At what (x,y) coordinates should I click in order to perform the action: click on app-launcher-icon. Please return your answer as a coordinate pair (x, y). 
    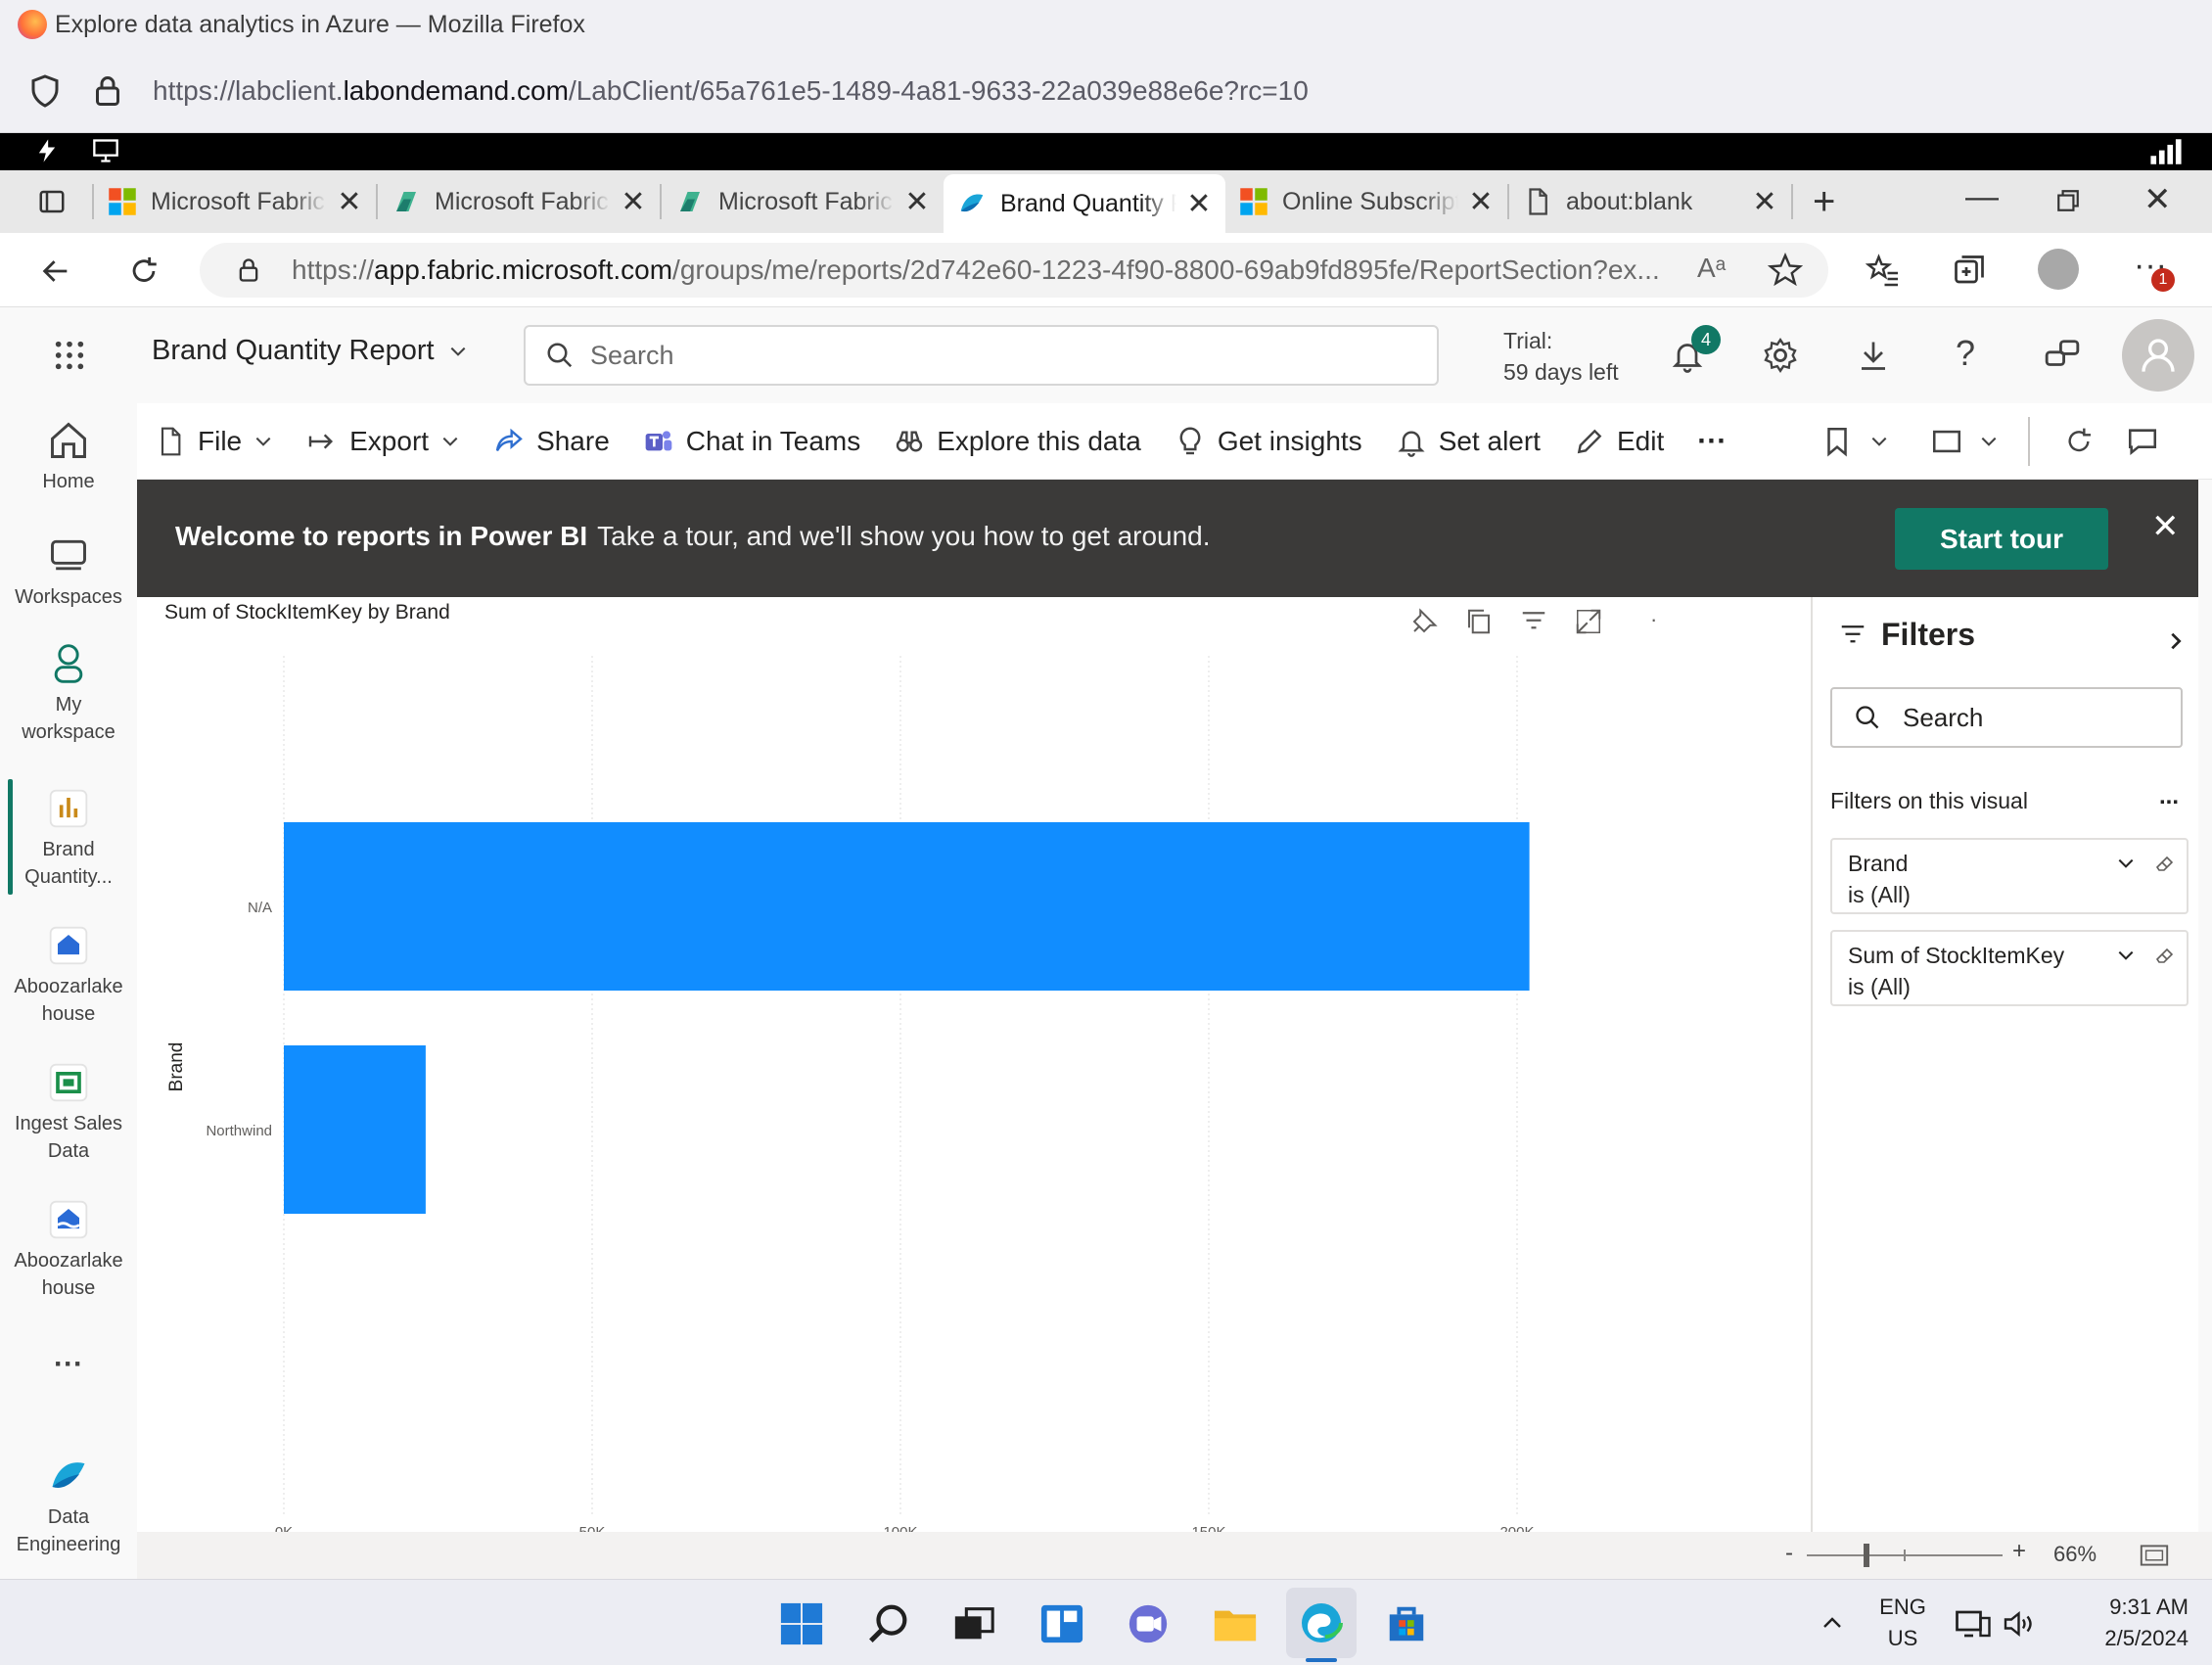
    Looking at the image, I should click on (69, 355).